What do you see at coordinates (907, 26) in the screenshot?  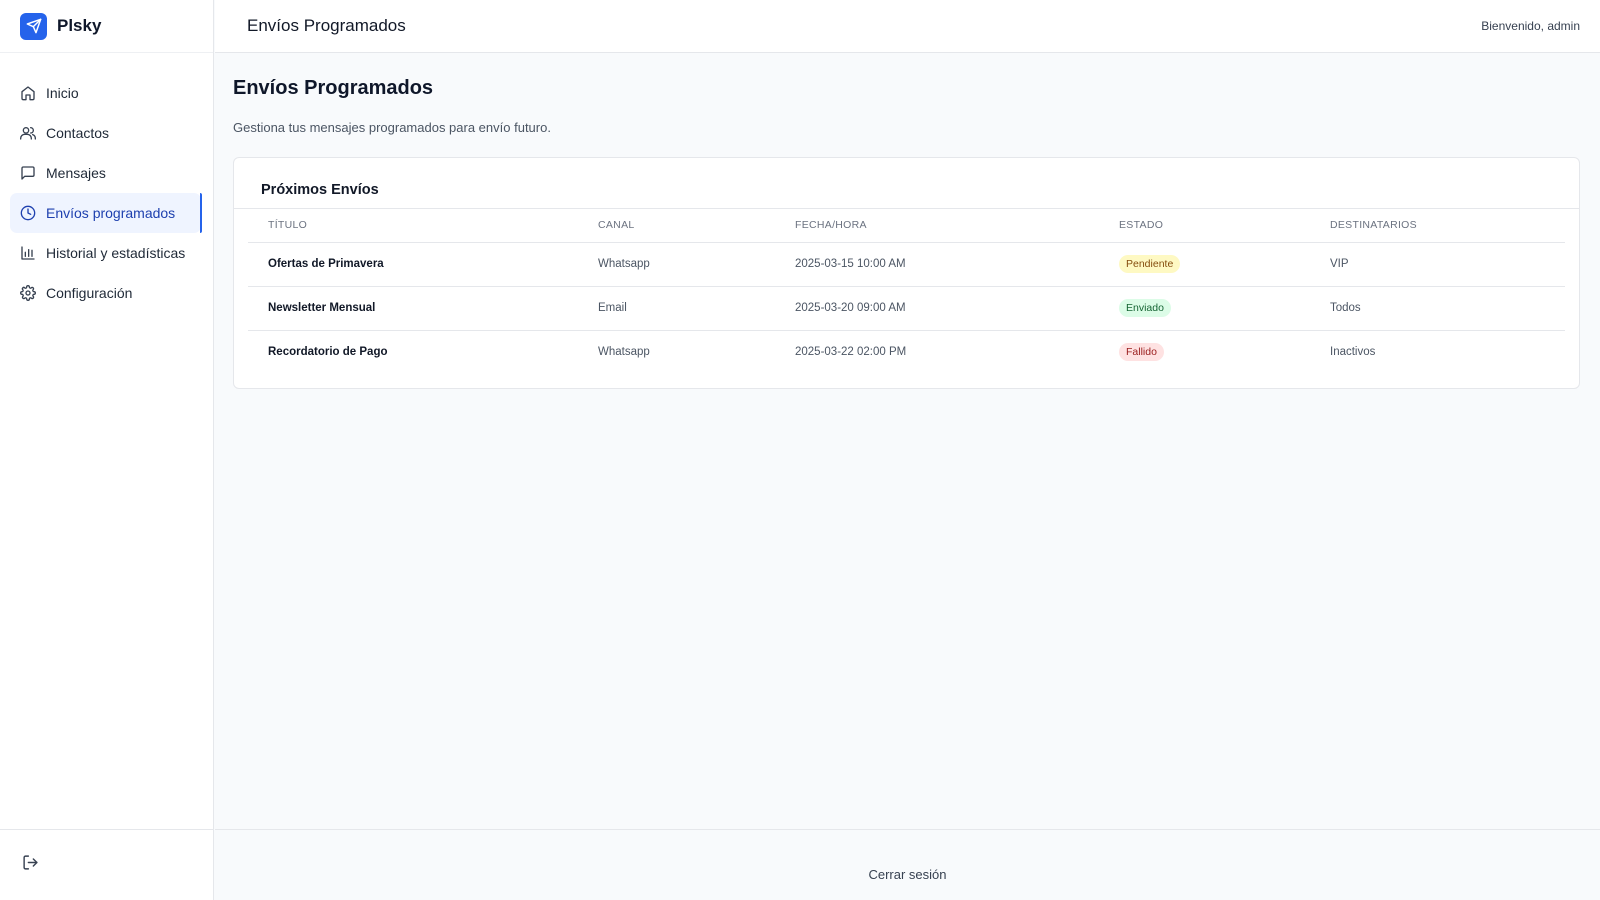 I see `topbar: Envíos Programados Bienvenido, admin` at bounding box center [907, 26].